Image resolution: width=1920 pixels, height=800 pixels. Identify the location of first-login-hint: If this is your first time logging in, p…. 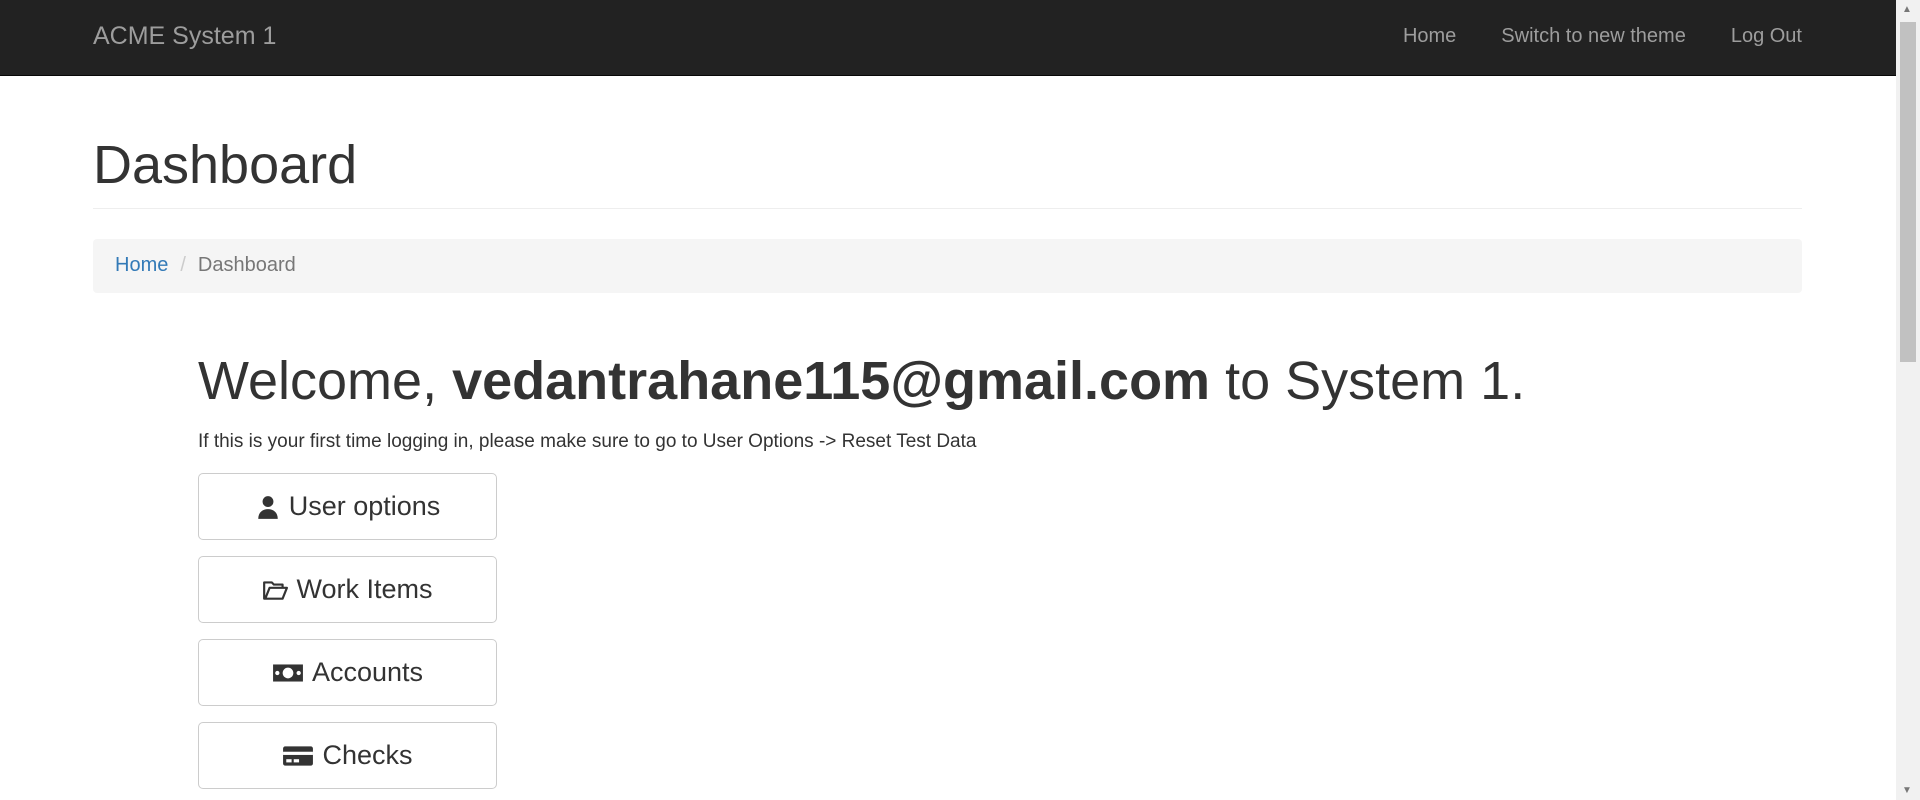
(587, 441).